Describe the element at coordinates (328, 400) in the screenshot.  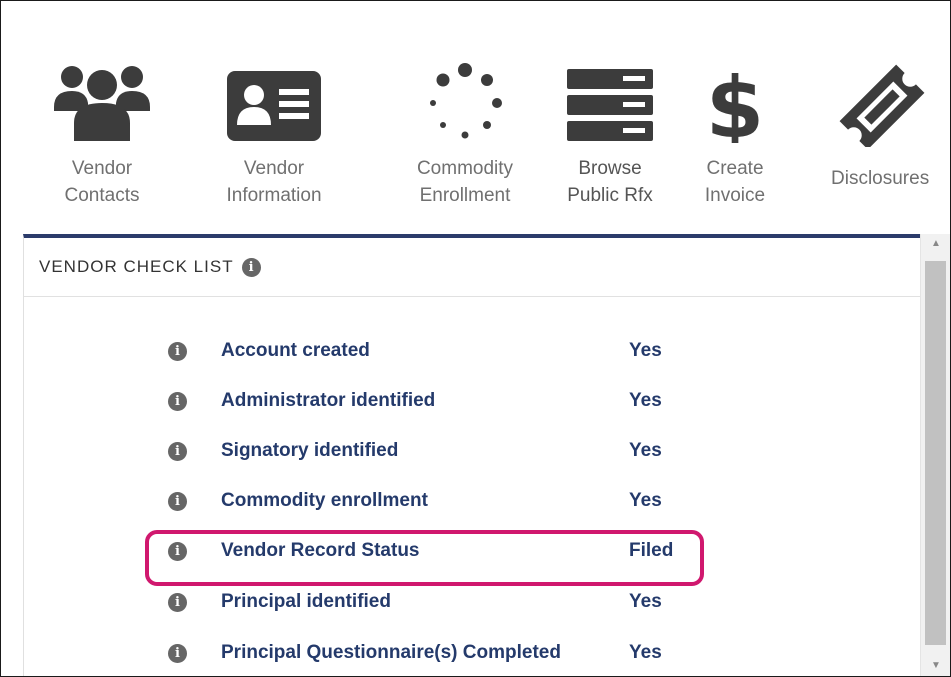
I see `checklist-item-label: Administrator identified` at that location.